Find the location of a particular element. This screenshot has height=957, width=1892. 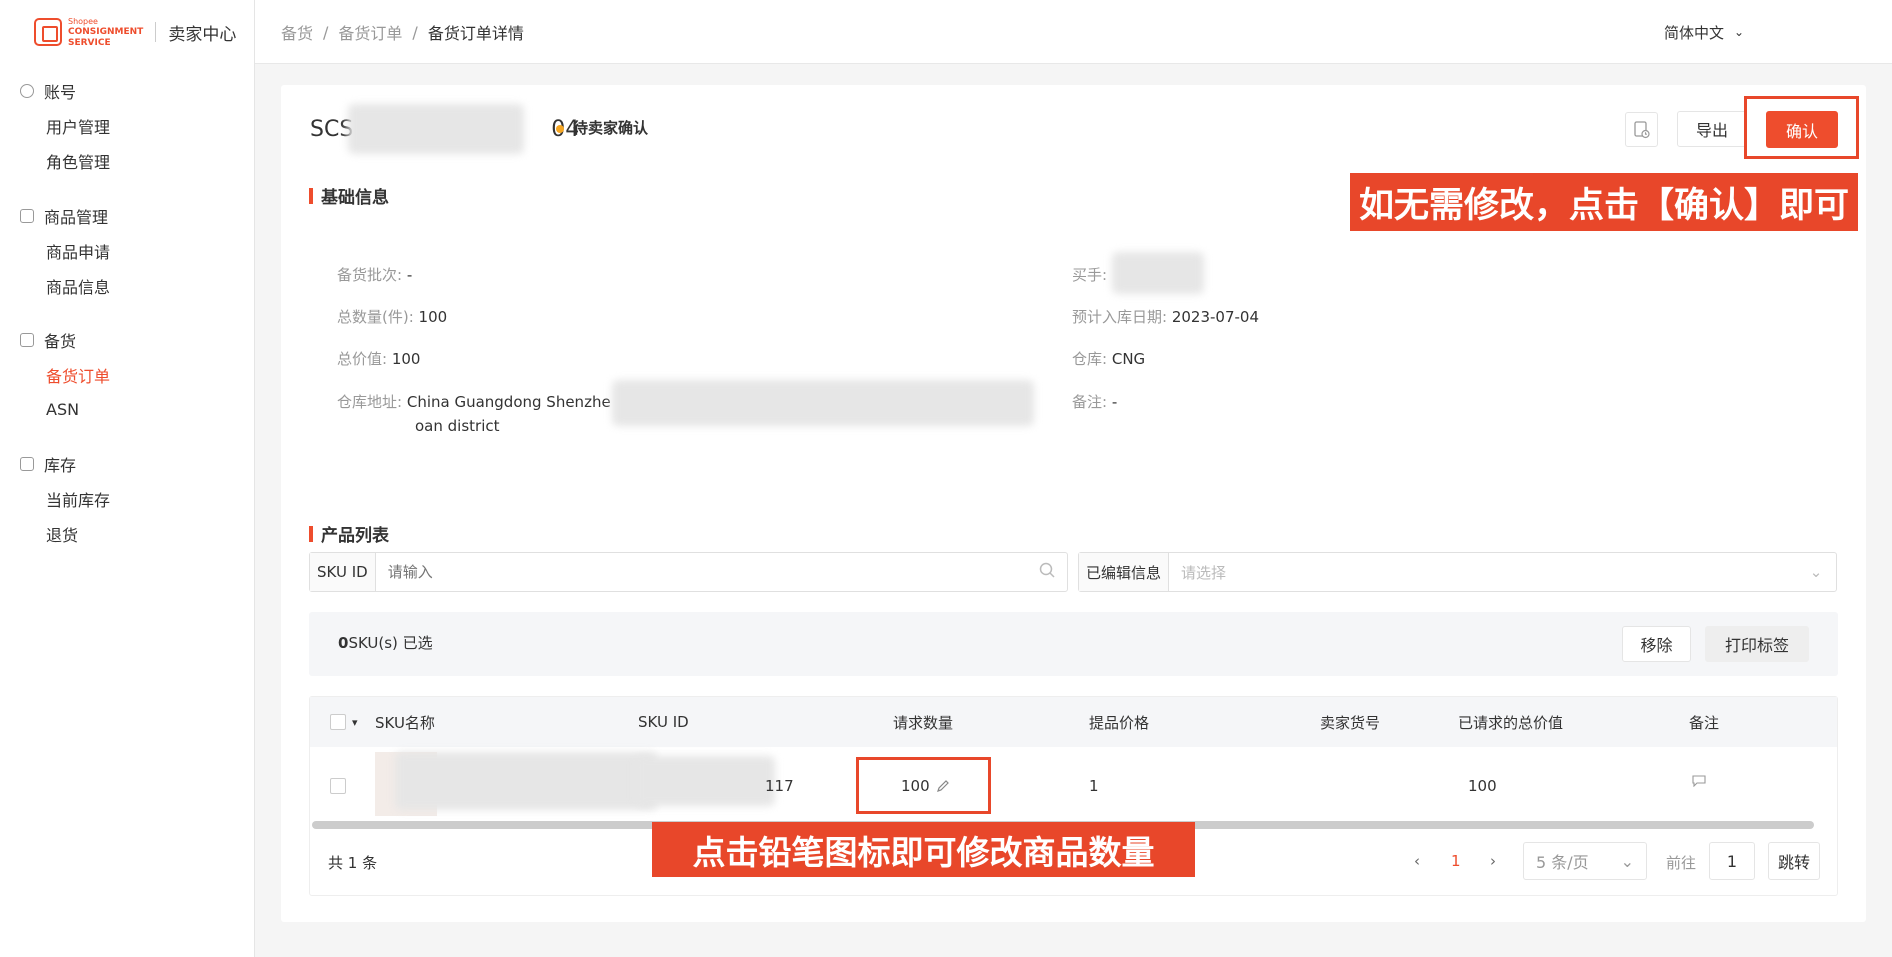

confirm-highlight-box is located at coordinates (1801, 127).